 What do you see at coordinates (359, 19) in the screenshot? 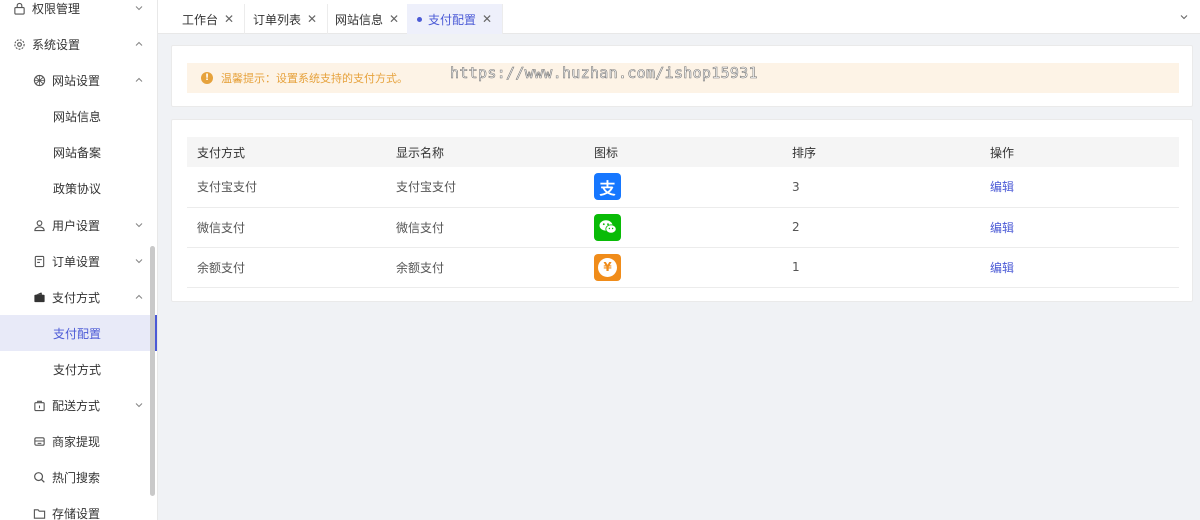
I see `tab-label: 网站信息` at bounding box center [359, 19].